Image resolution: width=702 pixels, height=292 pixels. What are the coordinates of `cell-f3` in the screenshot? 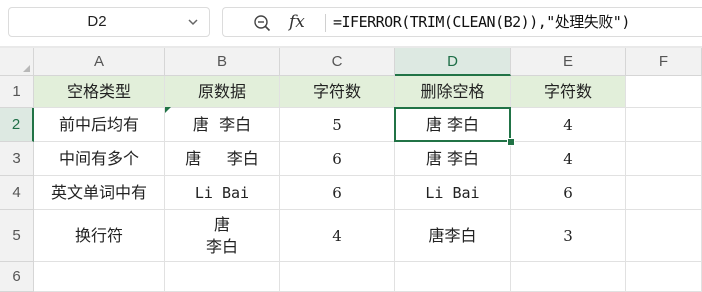 It's located at (664, 159).